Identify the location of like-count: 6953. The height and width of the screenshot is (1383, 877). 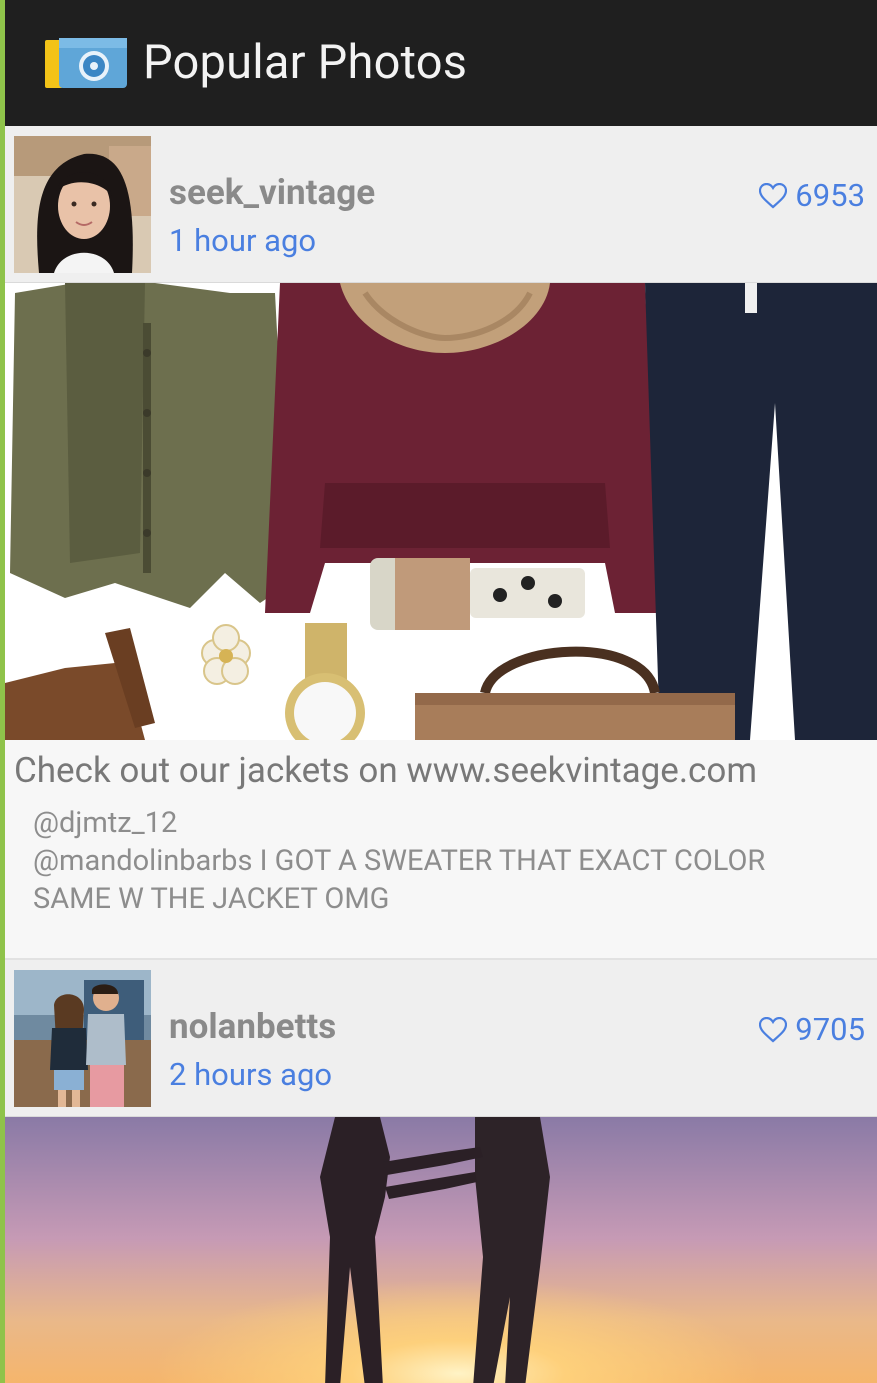
(812, 195).